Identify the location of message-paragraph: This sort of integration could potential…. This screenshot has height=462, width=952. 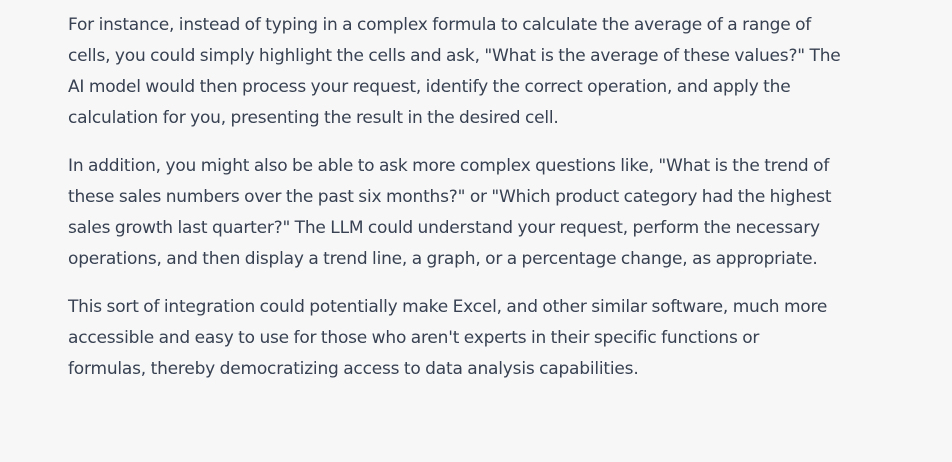
(448, 338).